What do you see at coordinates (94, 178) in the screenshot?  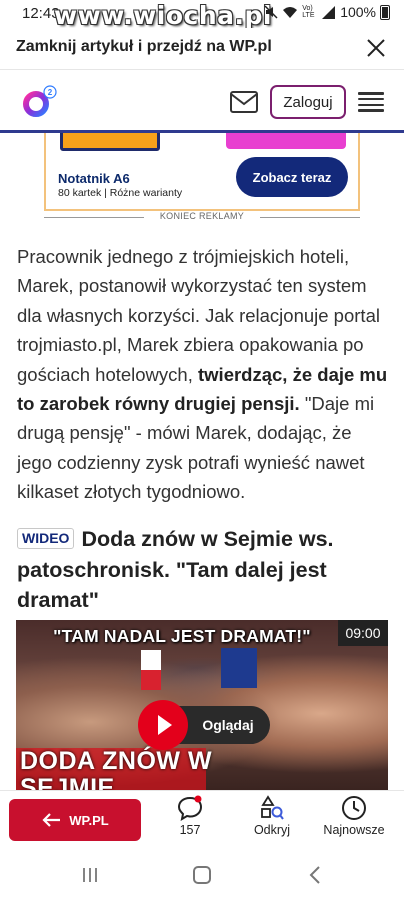 I see `ad-product-title: Notatnik A6` at bounding box center [94, 178].